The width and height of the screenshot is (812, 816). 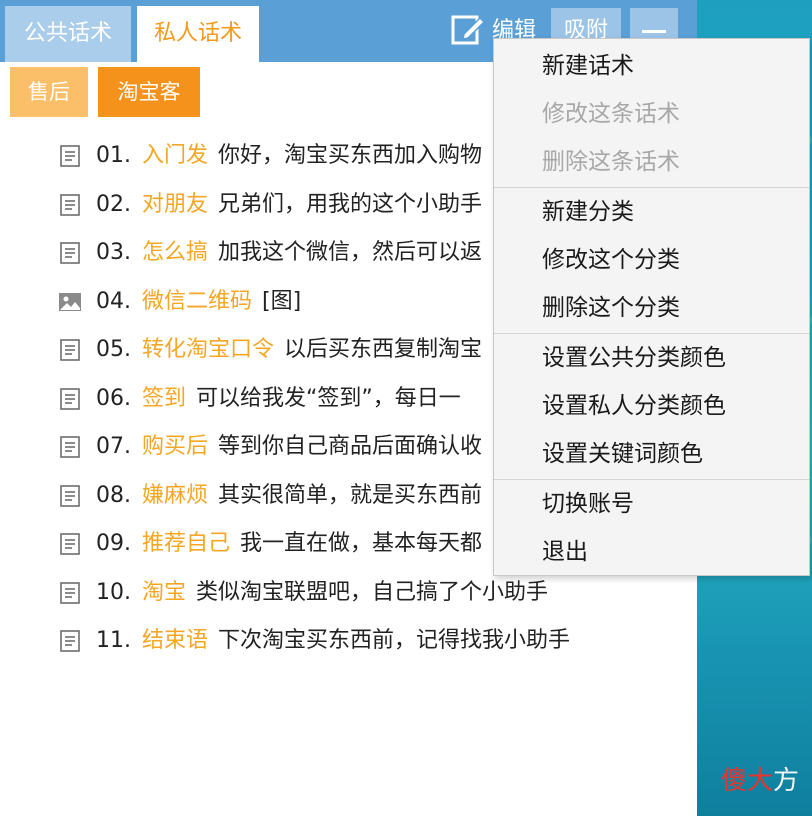 What do you see at coordinates (175, 446) in the screenshot?
I see `phrase-keyword: 购买后` at bounding box center [175, 446].